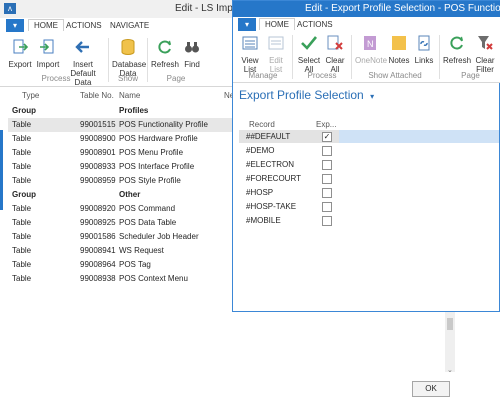 The height and width of the screenshot is (402, 500). Describe the element at coordinates (369, 220) in the screenshot. I see `record-row: #MOBILE` at that location.